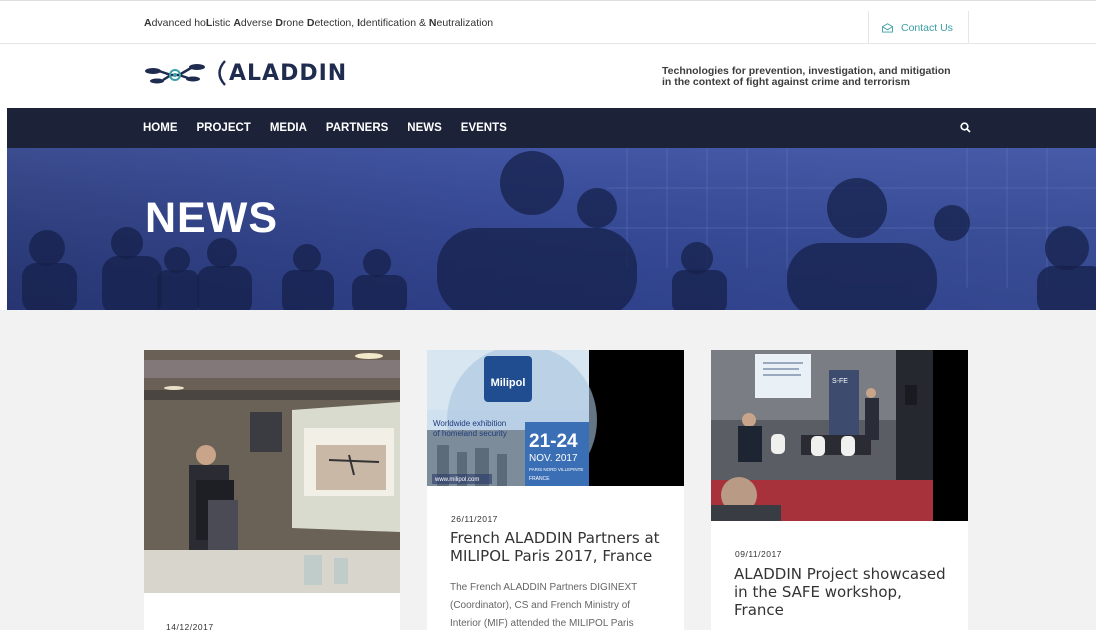 The height and width of the screenshot is (630, 1096). What do you see at coordinates (272, 471) in the screenshot?
I see `news-thumbnail-conference` at bounding box center [272, 471].